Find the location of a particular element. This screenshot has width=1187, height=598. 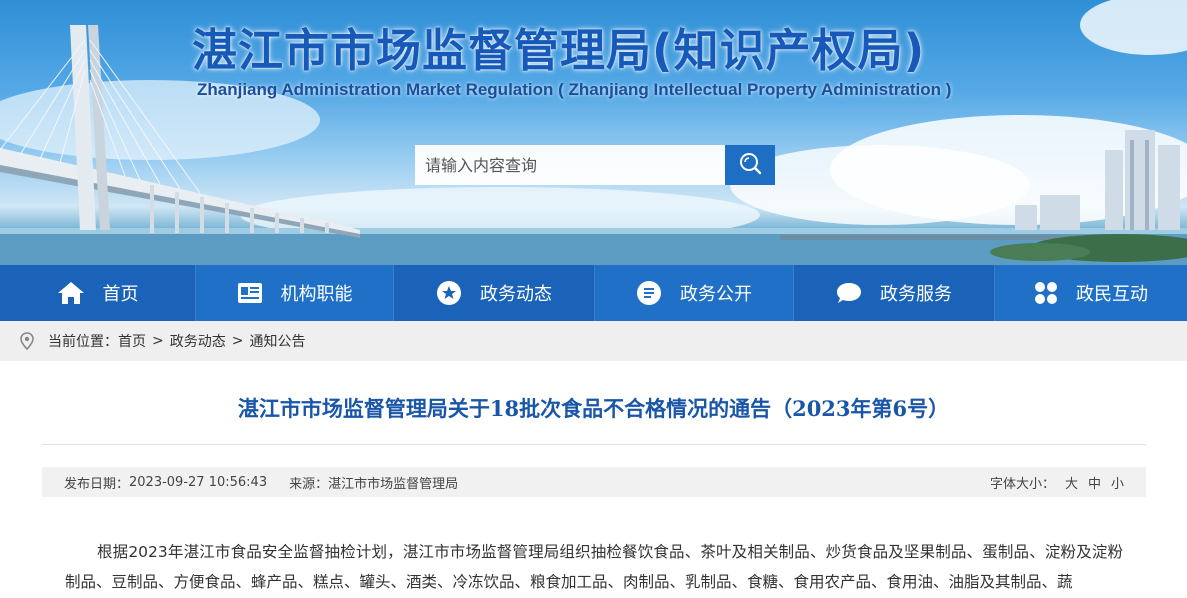

nav-item-interaction: 政民互动 is located at coordinates (1091, 293).